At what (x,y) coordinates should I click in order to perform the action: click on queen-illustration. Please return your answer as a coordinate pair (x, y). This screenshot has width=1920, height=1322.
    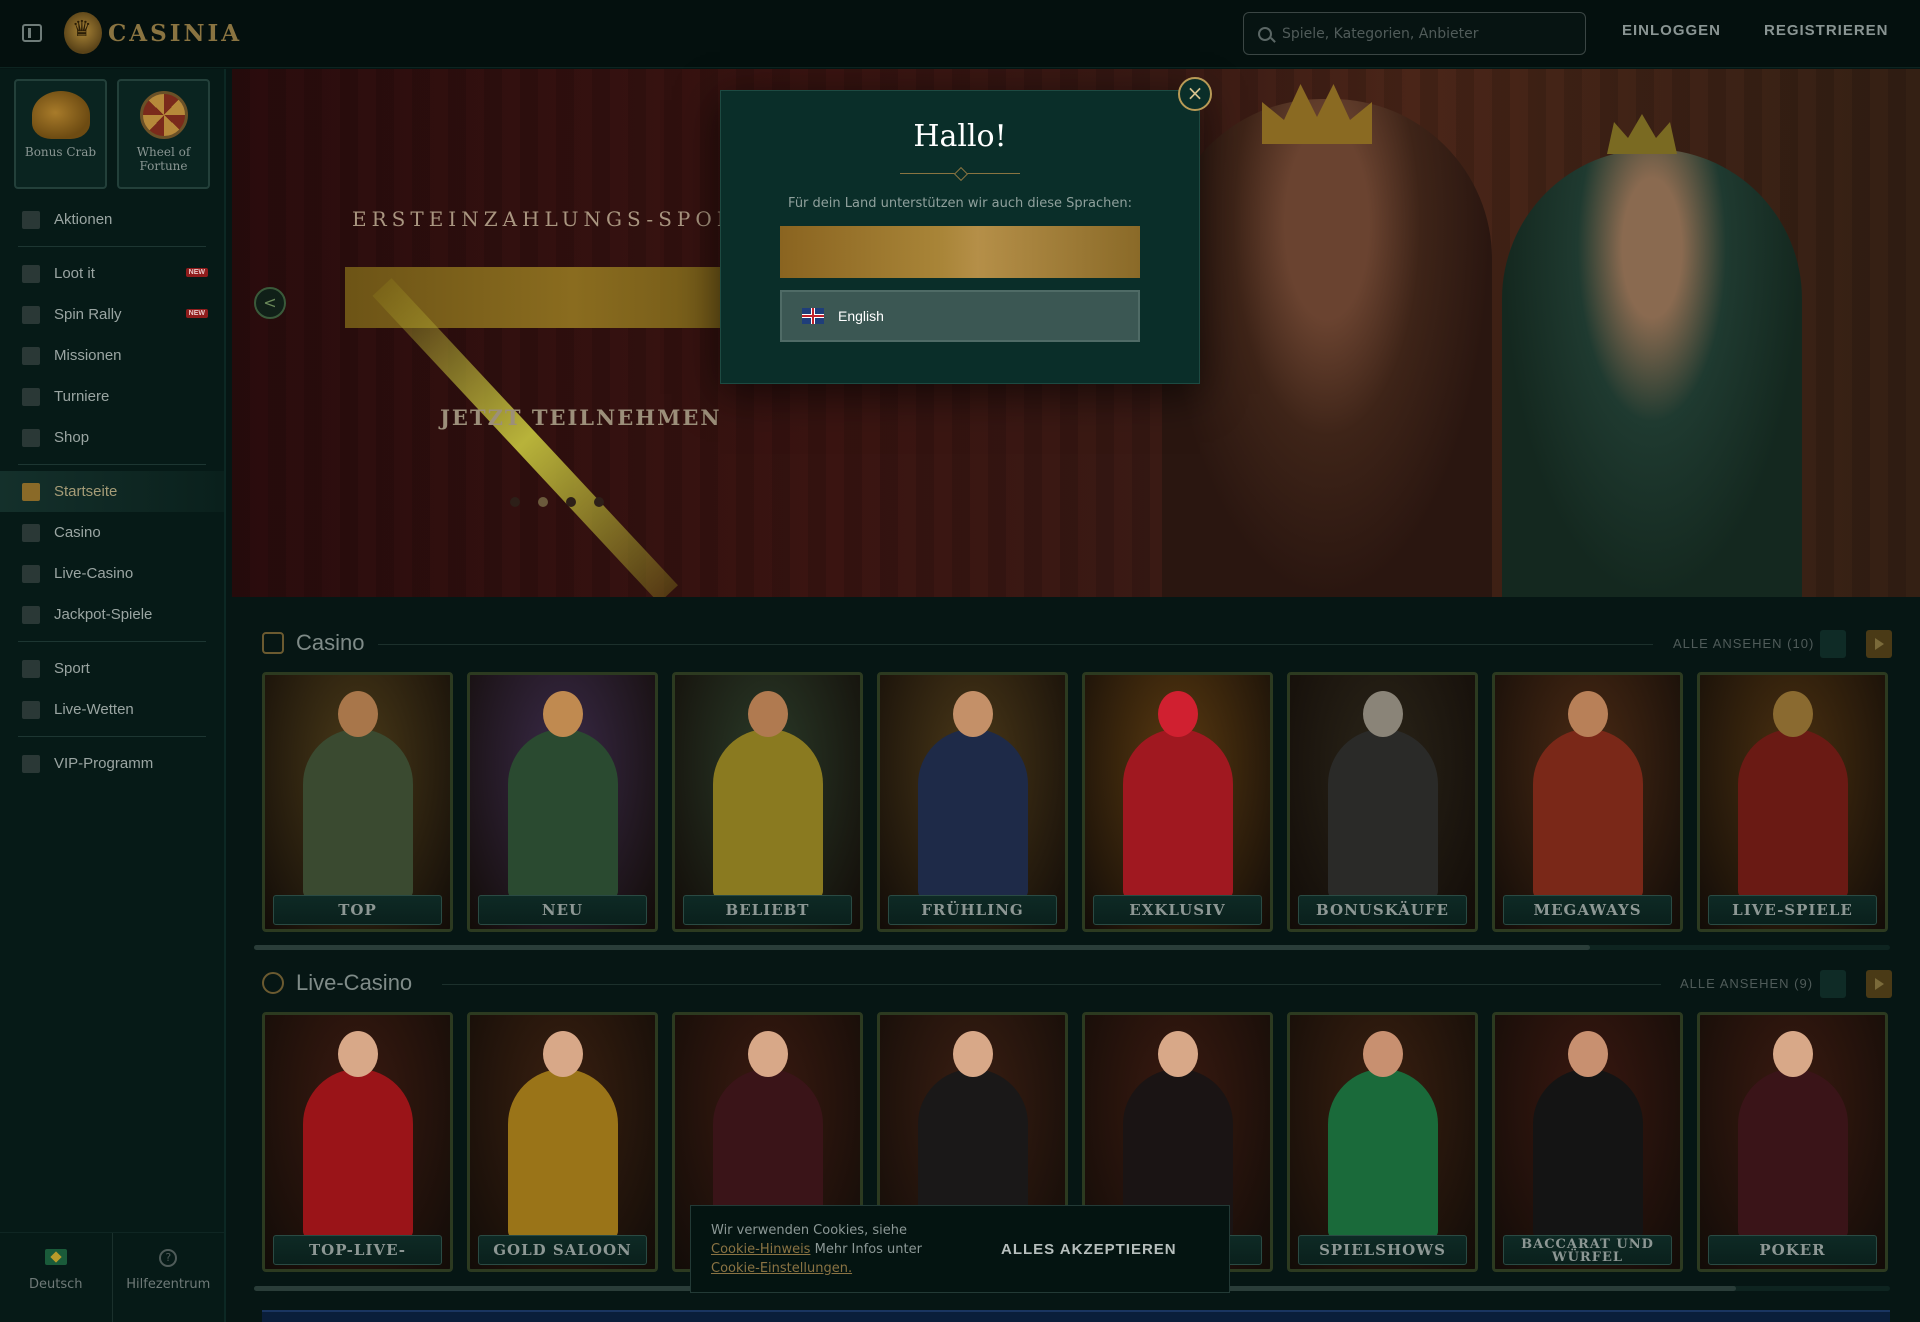
    Looking at the image, I should click on (1652, 373).